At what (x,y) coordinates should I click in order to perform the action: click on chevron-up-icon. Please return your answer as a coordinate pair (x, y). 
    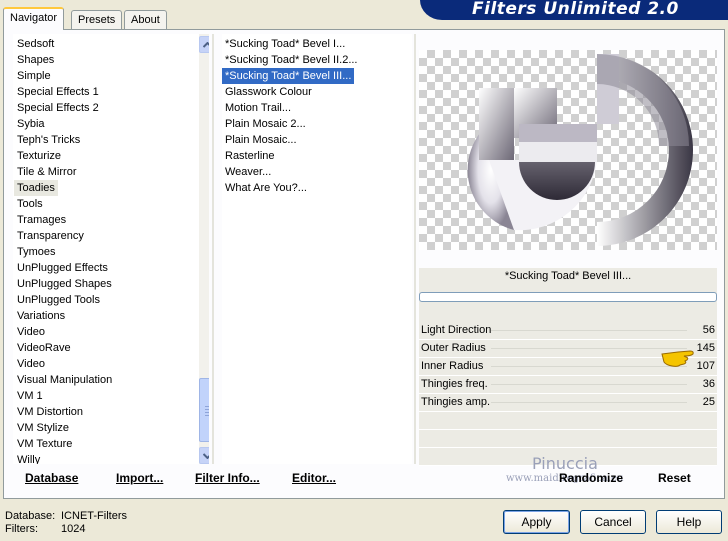
    Looking at the image, I should click on (206, 44).